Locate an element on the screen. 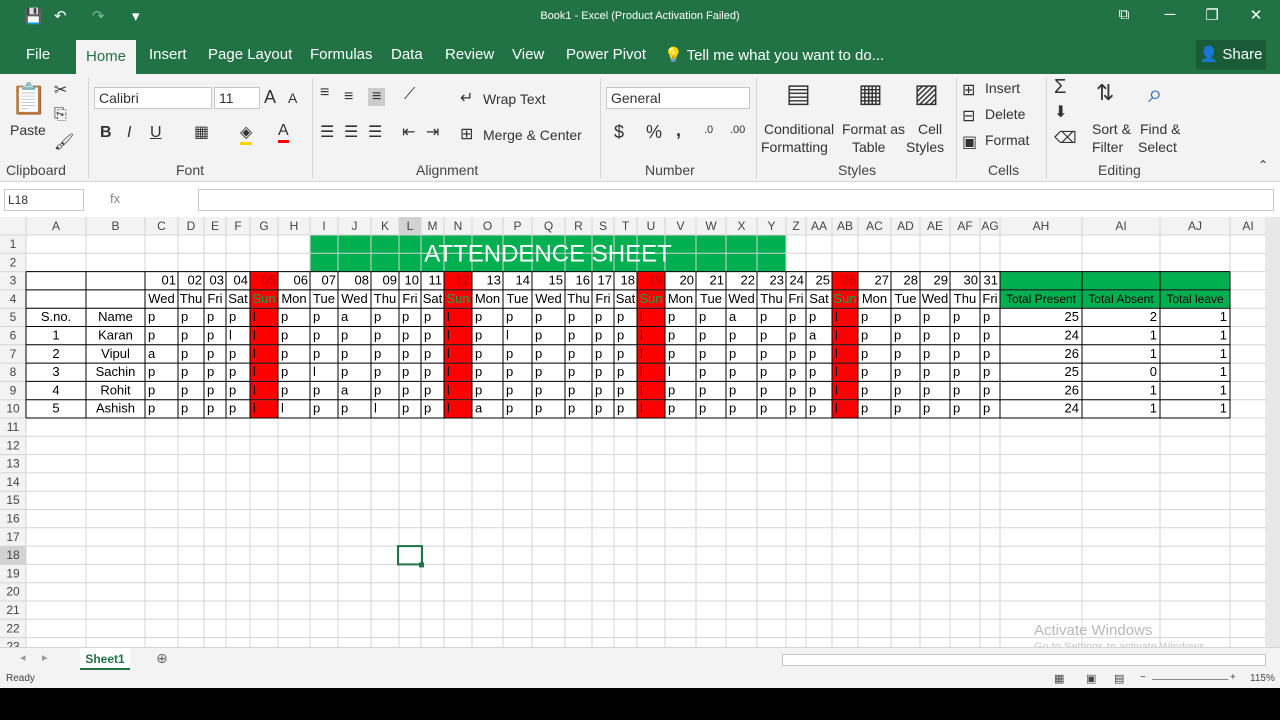 Image resolution: width=1280 pixels, height=720 pixels. merge-center-button: Merge & Center is located at coordinates (532, 135).